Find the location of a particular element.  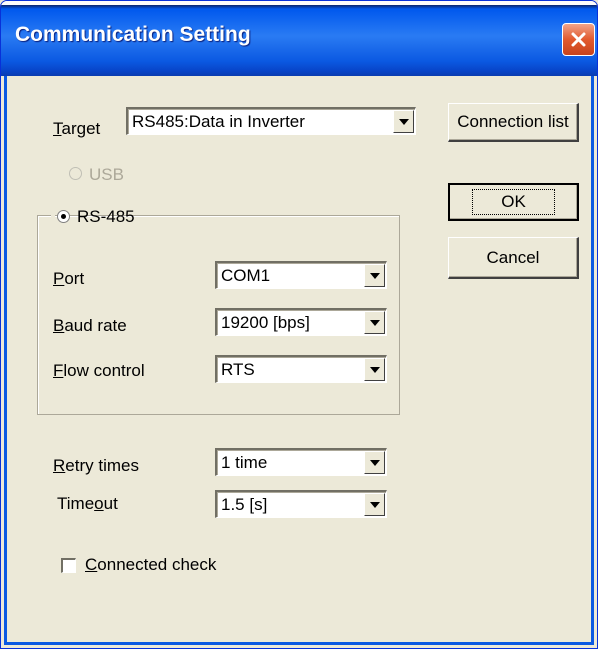

cancel-label: Cancel is located at coordinates (513, 257).